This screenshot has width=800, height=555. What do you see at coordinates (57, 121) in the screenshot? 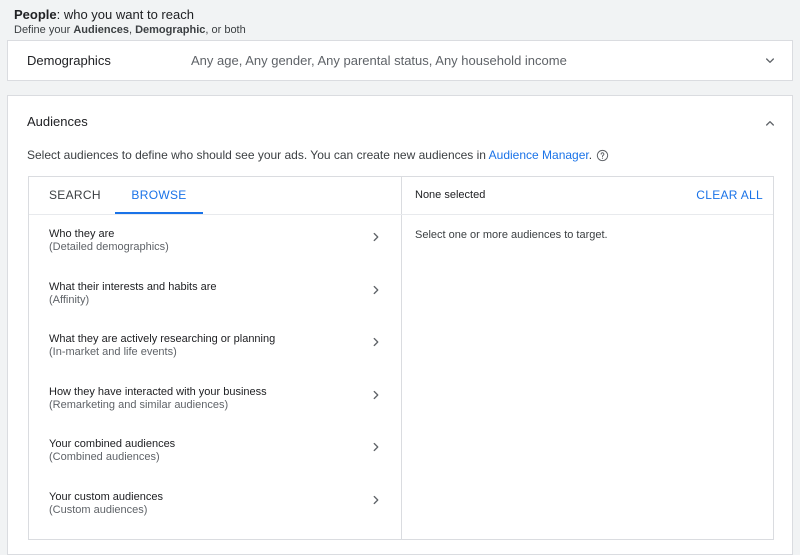
I see `audiences-title: Audiences` at bounding box center [57, 121].